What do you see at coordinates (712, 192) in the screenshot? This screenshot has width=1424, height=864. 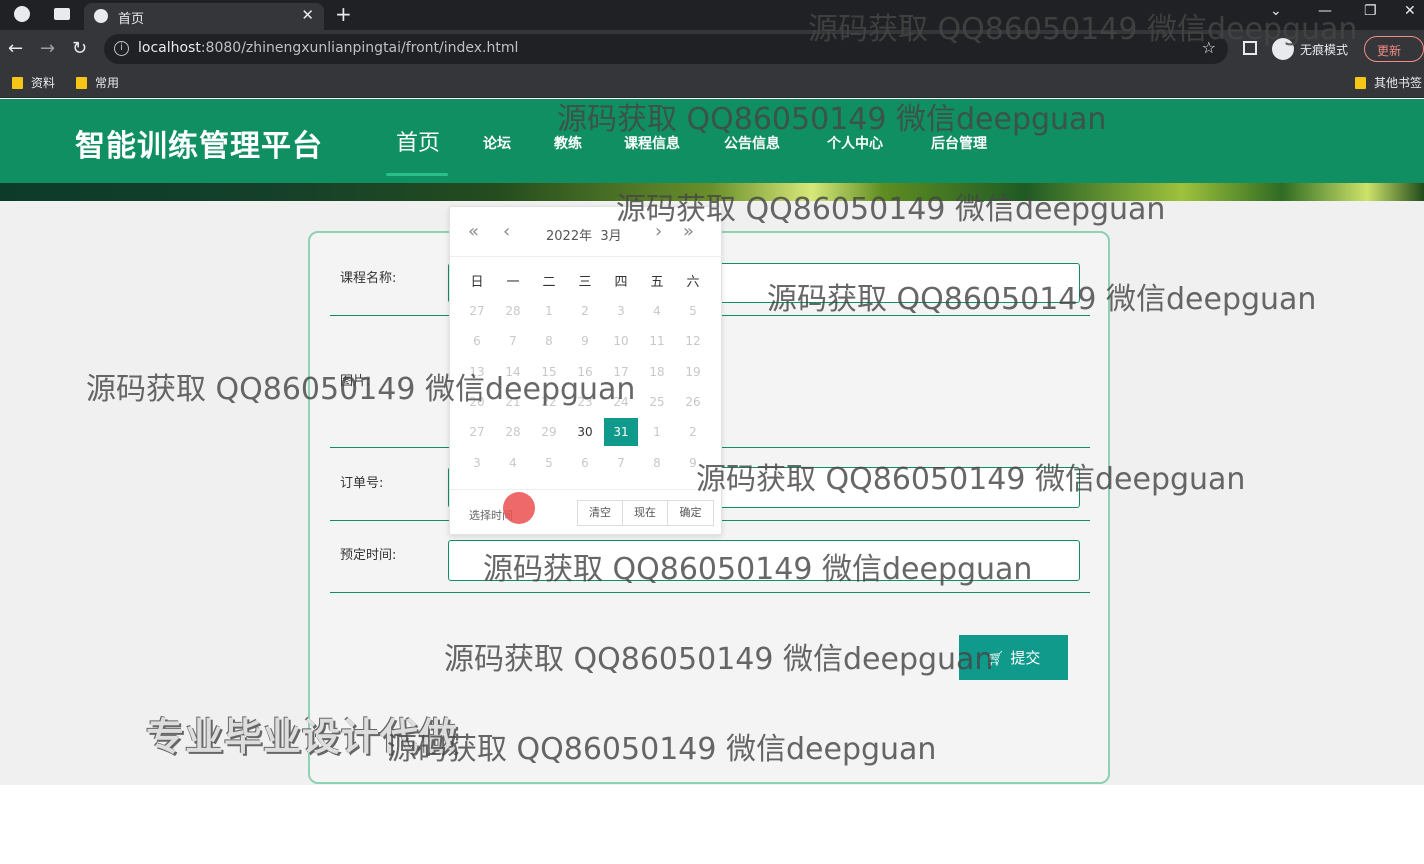 I see `banner-image` at bounding box center [712, 192].